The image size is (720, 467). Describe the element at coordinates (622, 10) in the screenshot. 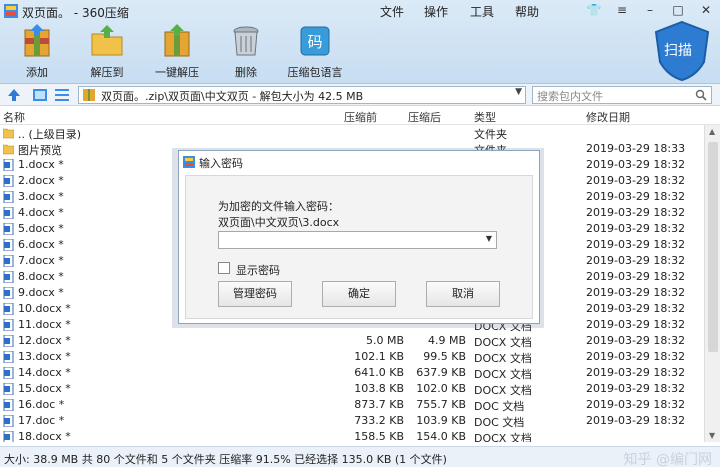

I see `menu-icon: ≡` at that location.